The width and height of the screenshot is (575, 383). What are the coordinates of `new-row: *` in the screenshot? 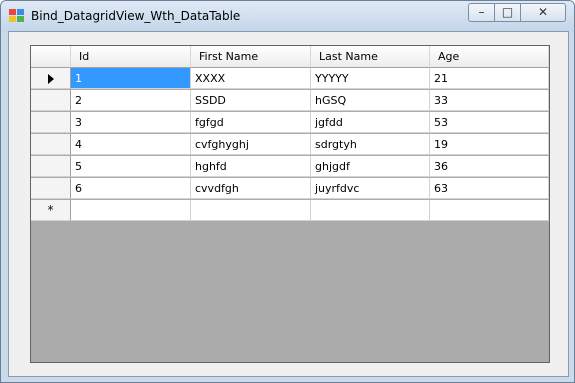 It's located at (290, 211).